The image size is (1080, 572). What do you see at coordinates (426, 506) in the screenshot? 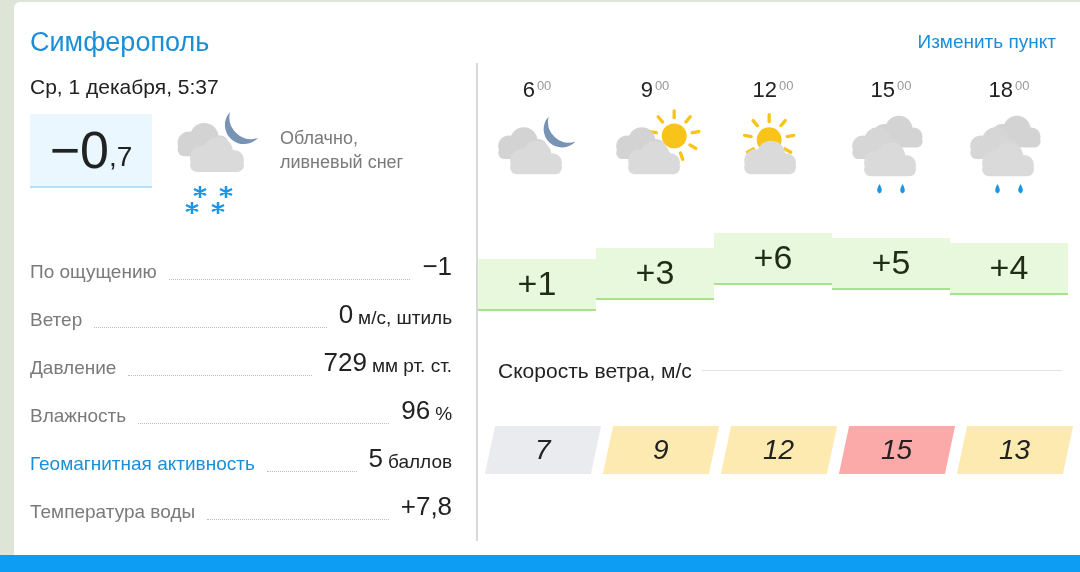
I see `detail-value: +7,8` at bounding box center [426, 506].